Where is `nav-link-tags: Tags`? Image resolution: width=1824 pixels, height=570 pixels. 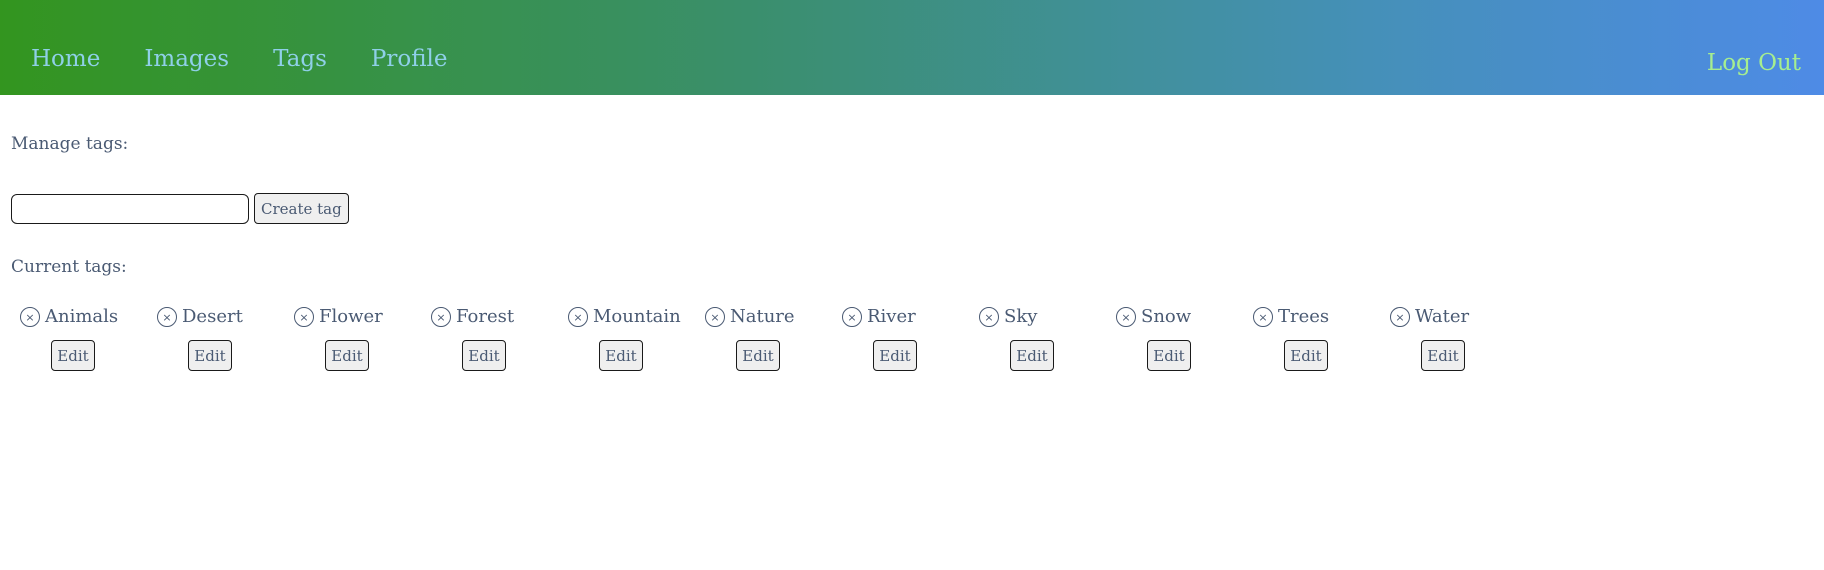
nav-link-tags: Tags is located at coordinates (300, 59).